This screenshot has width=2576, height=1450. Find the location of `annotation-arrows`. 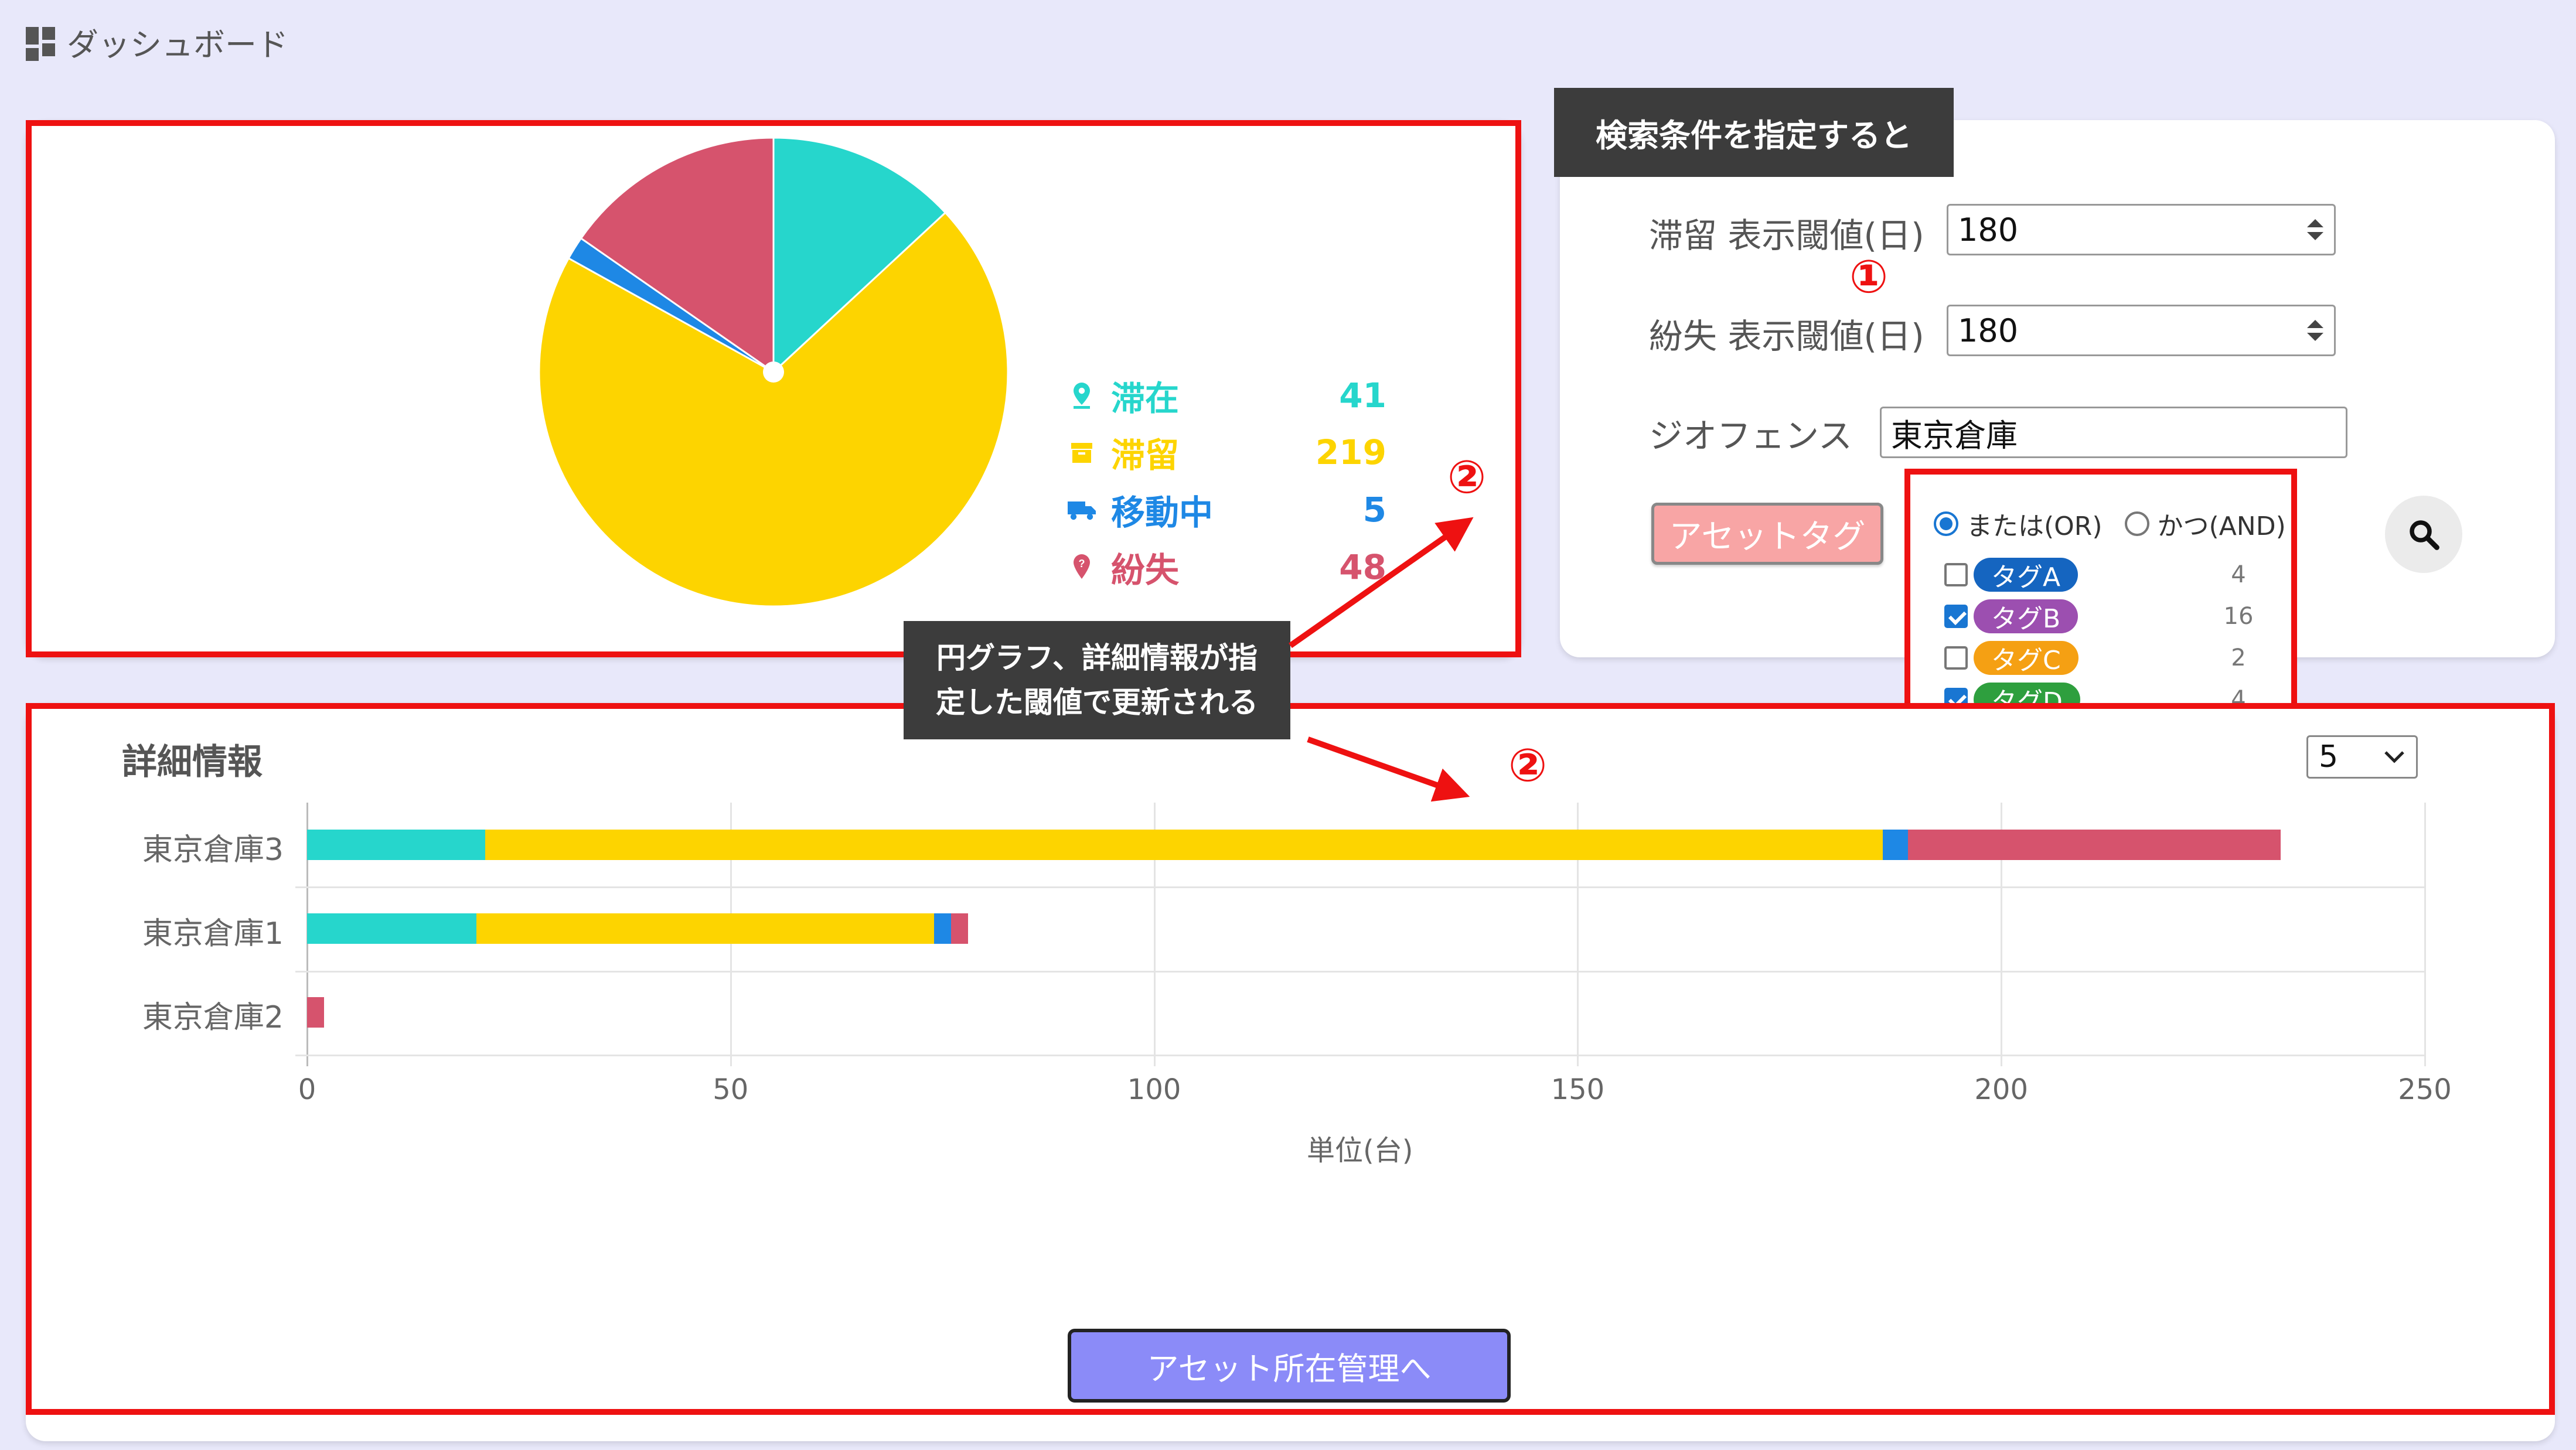

annotation-arrows is located at coordinates (1381, 659).